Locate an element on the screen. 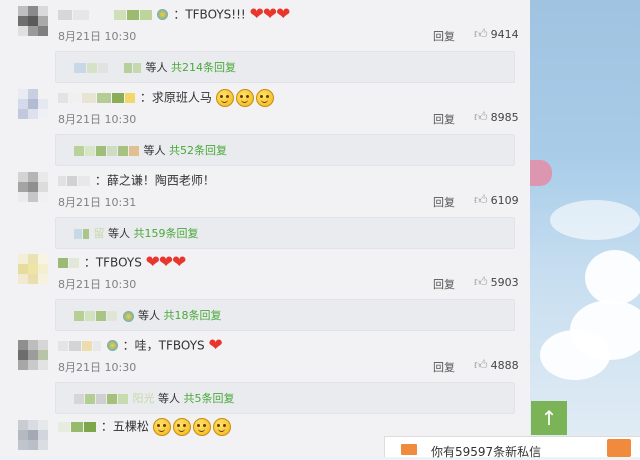 This screenshot has width=640, height=460. like-button: 👍︎ 8985 is located at coordinates (496, 117).